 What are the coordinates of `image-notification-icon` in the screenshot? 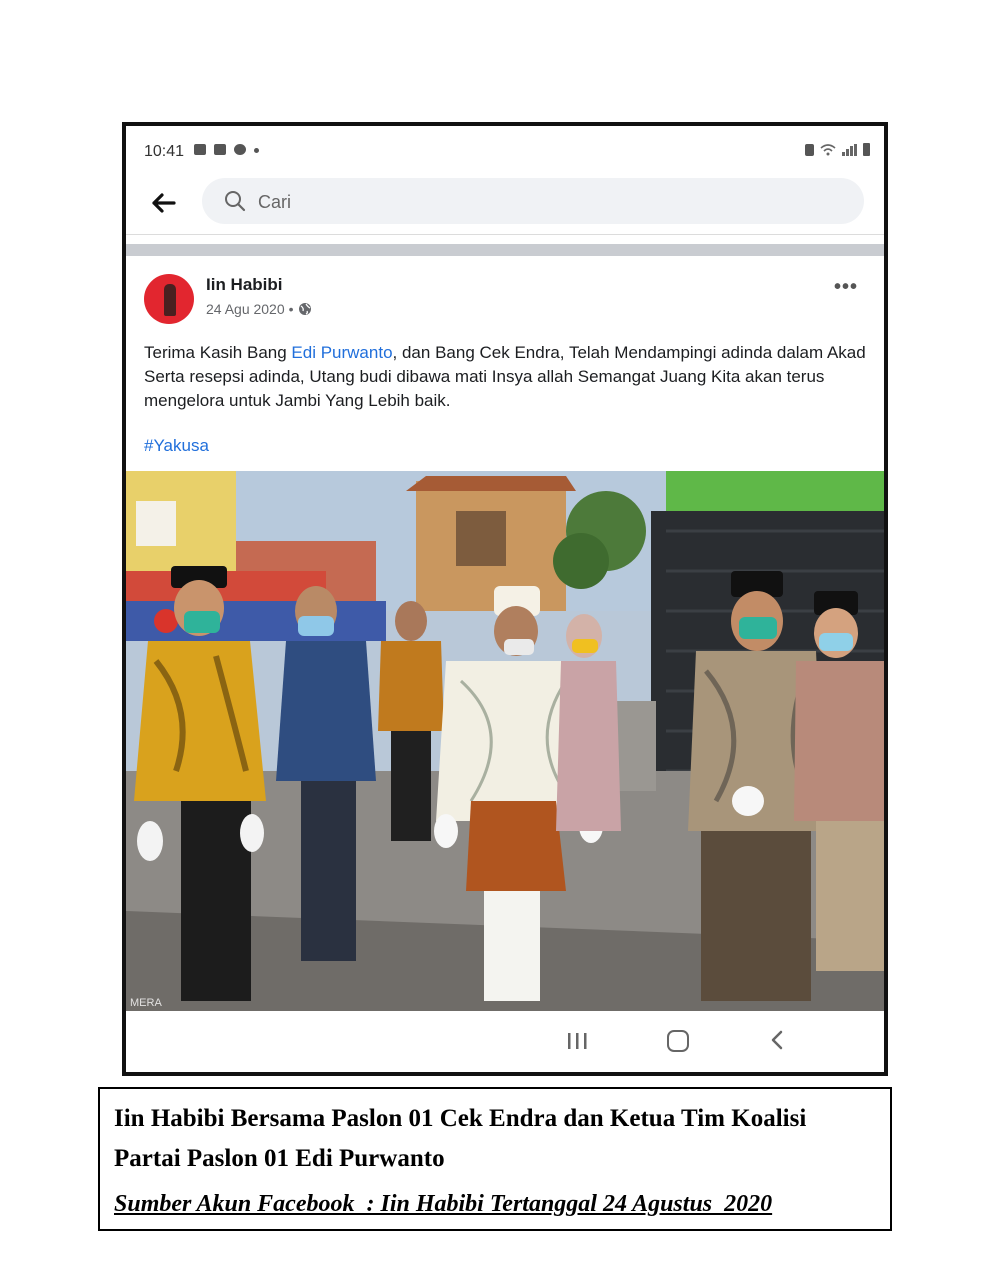 It's located at (200, 149).